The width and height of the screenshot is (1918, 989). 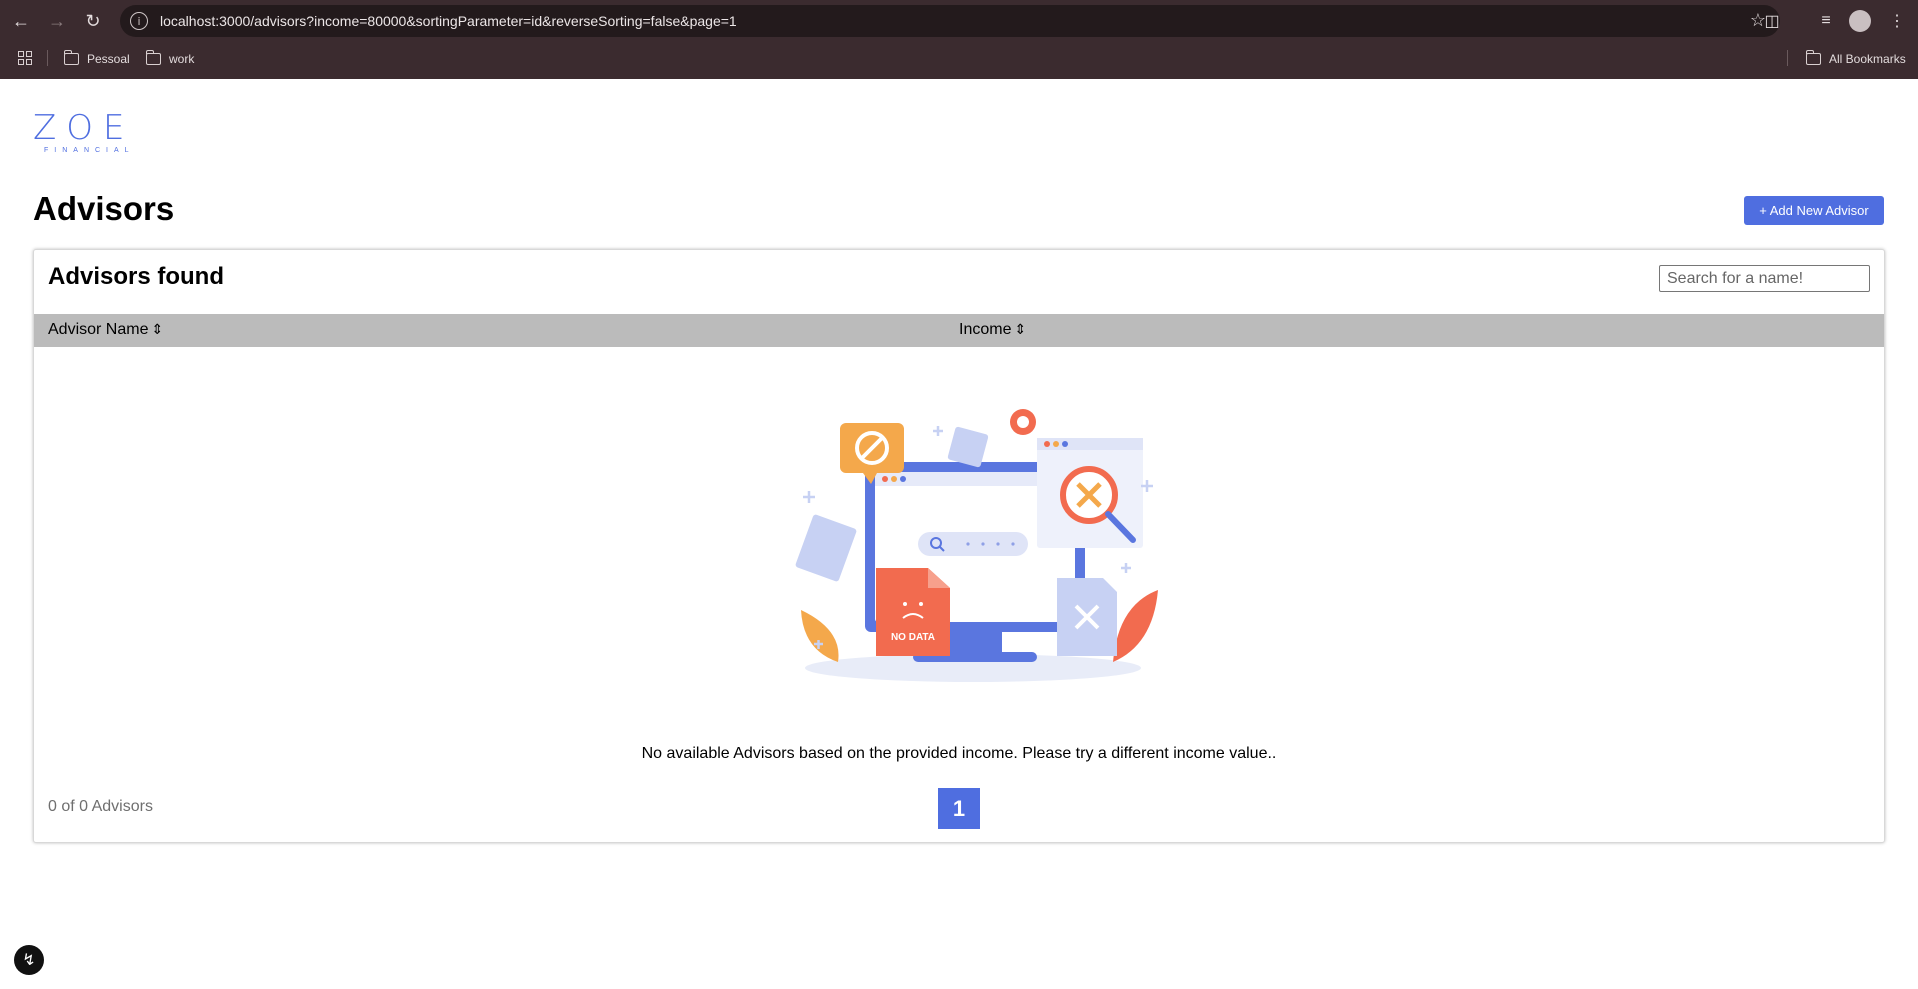 What do you see at coordinates (84, 128) in the screenshot?
I see `logo-wordmark: ZOE` at bounding box center [84, 128].